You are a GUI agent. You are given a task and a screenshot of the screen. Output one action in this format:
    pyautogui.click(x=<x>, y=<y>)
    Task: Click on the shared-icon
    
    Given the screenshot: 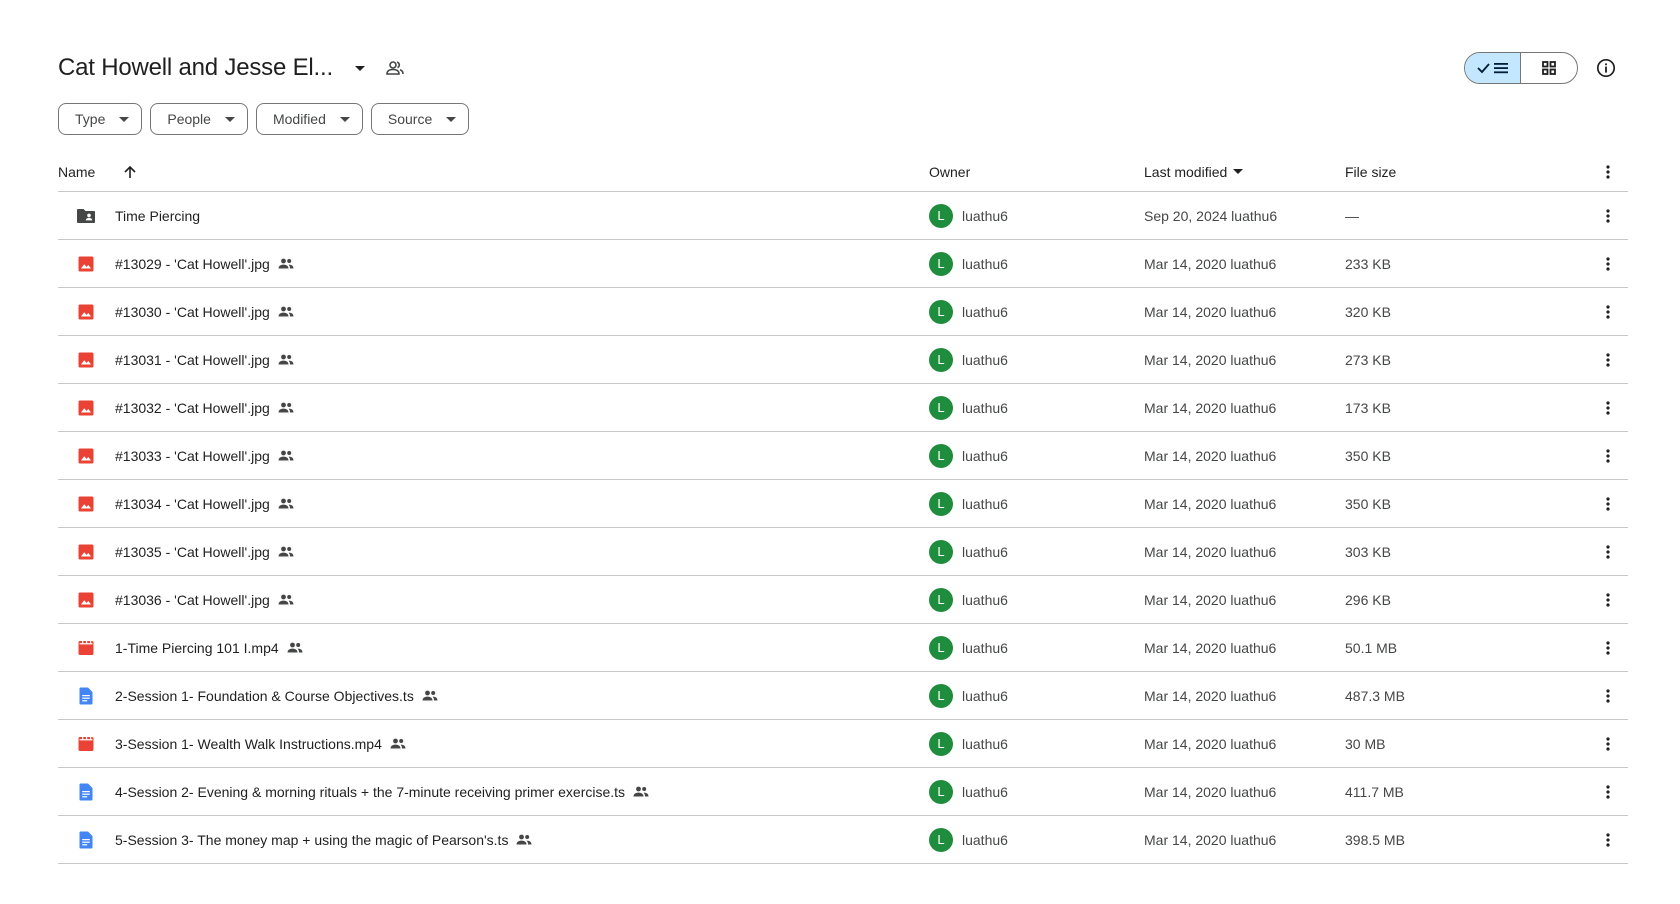 What is the action you would take?
    pyautogui.click(x=287, y=456)
    